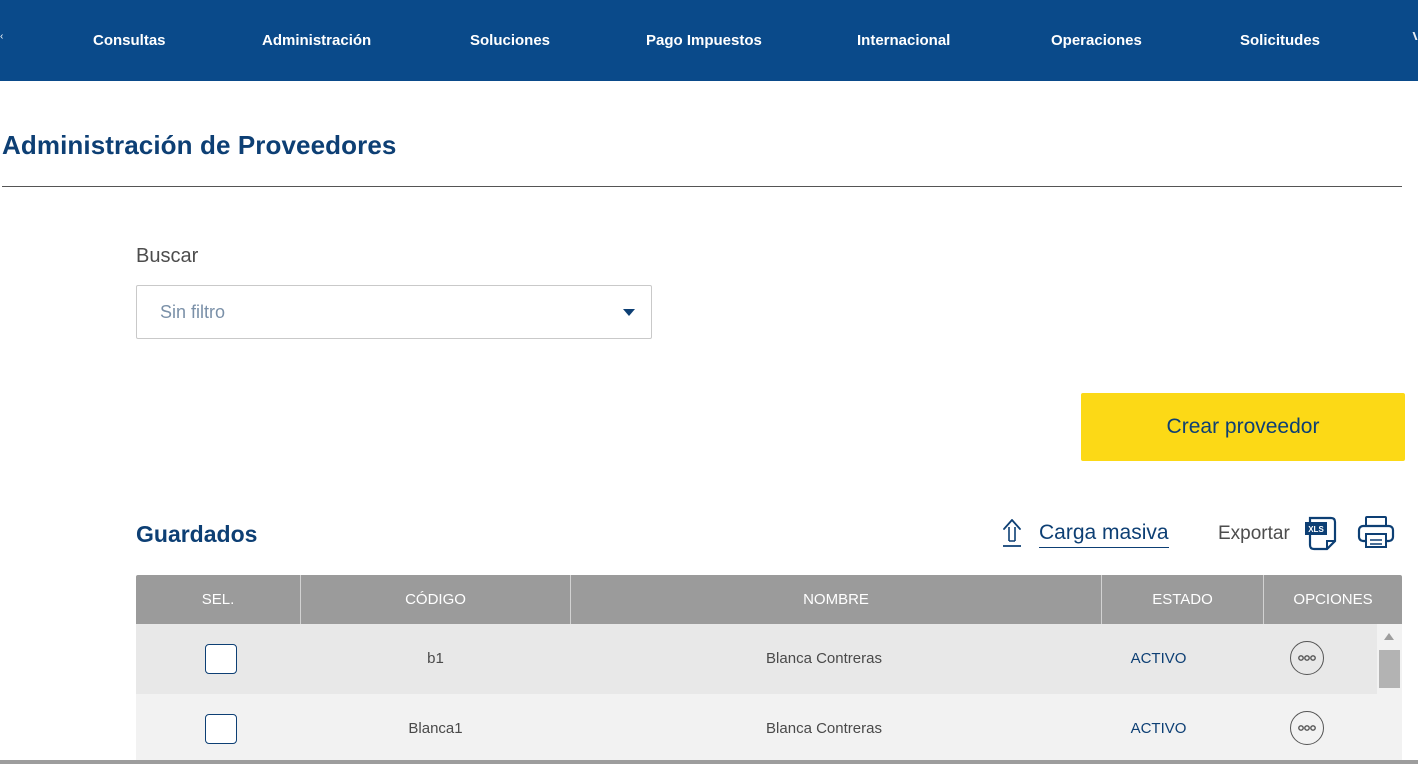 The height and width of the screenshot is (764, 1418). Describe the element at coordinates (756, 659) in the screenshot. I see `table-row: b1 Blanca Contreras ACTIVO` at that location.